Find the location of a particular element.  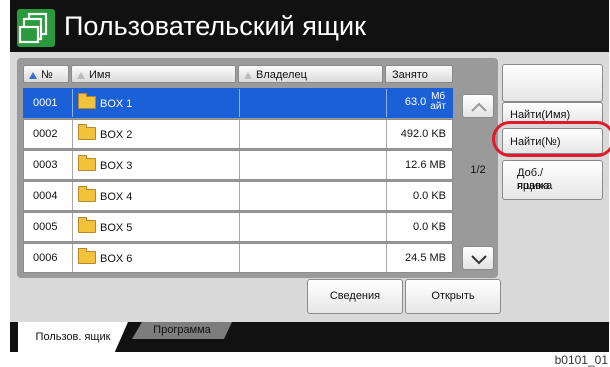

chevron-up-icon is located at coordinates (479, 107).